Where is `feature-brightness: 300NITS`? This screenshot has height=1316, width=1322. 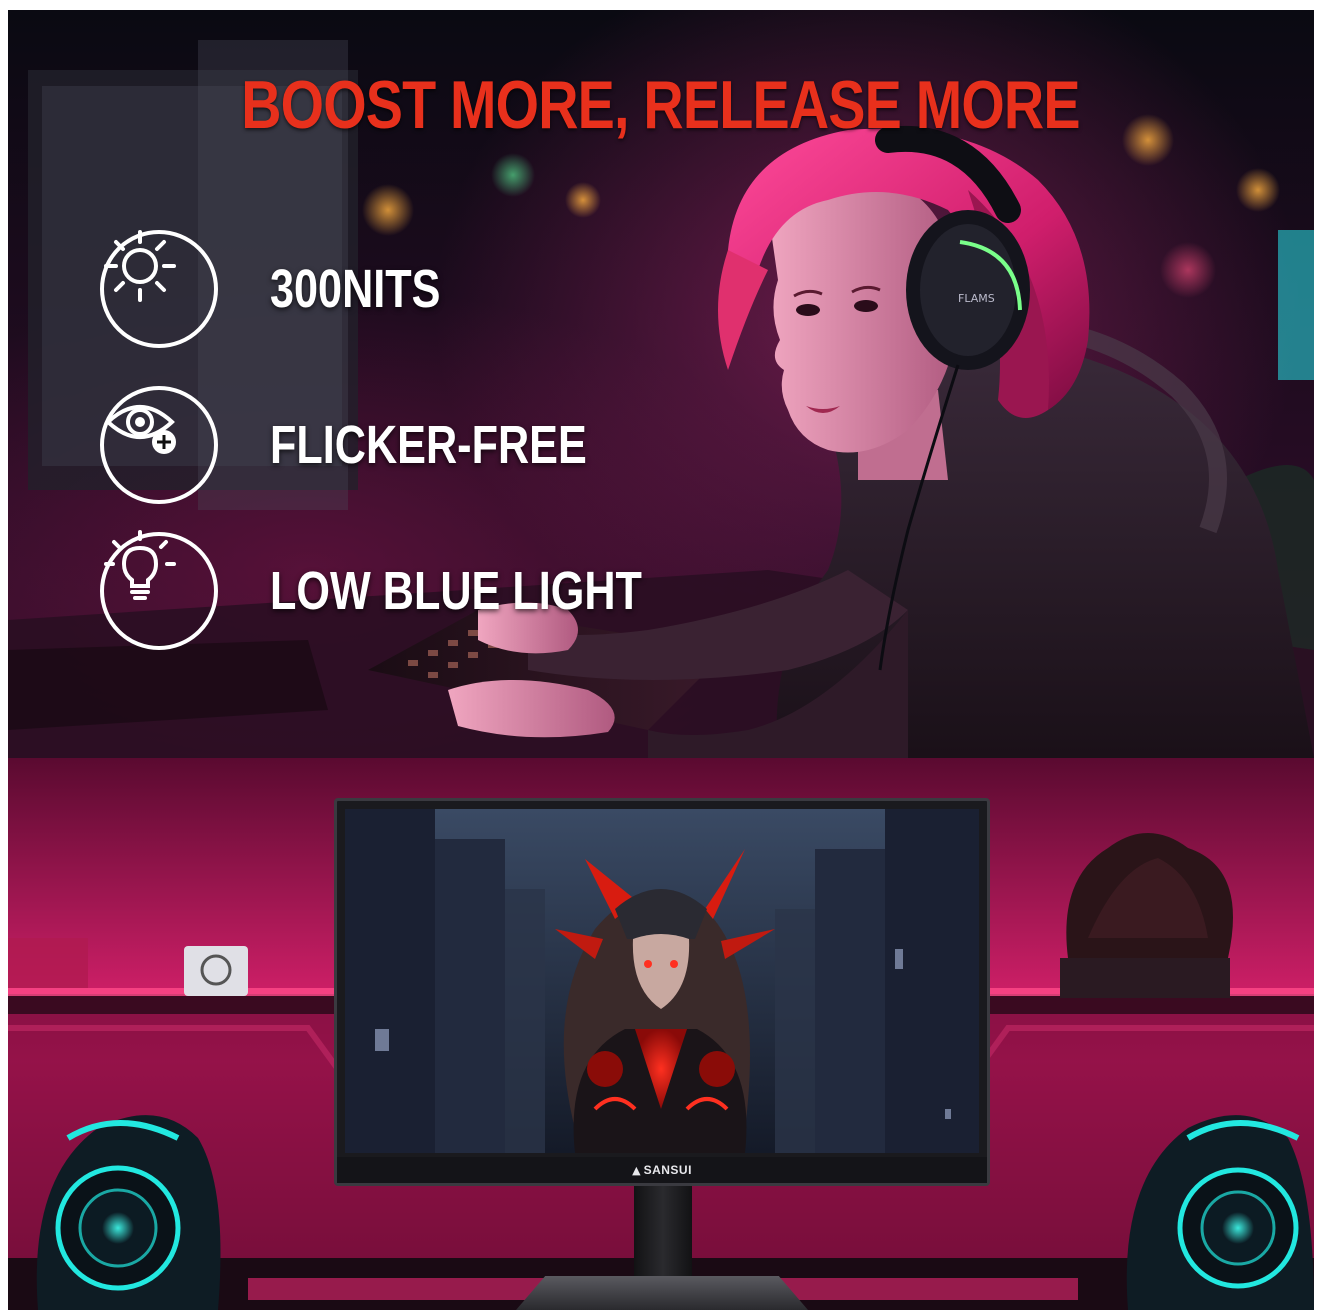
feature-brightness: 300NITS is located at coordinates (291, 289).